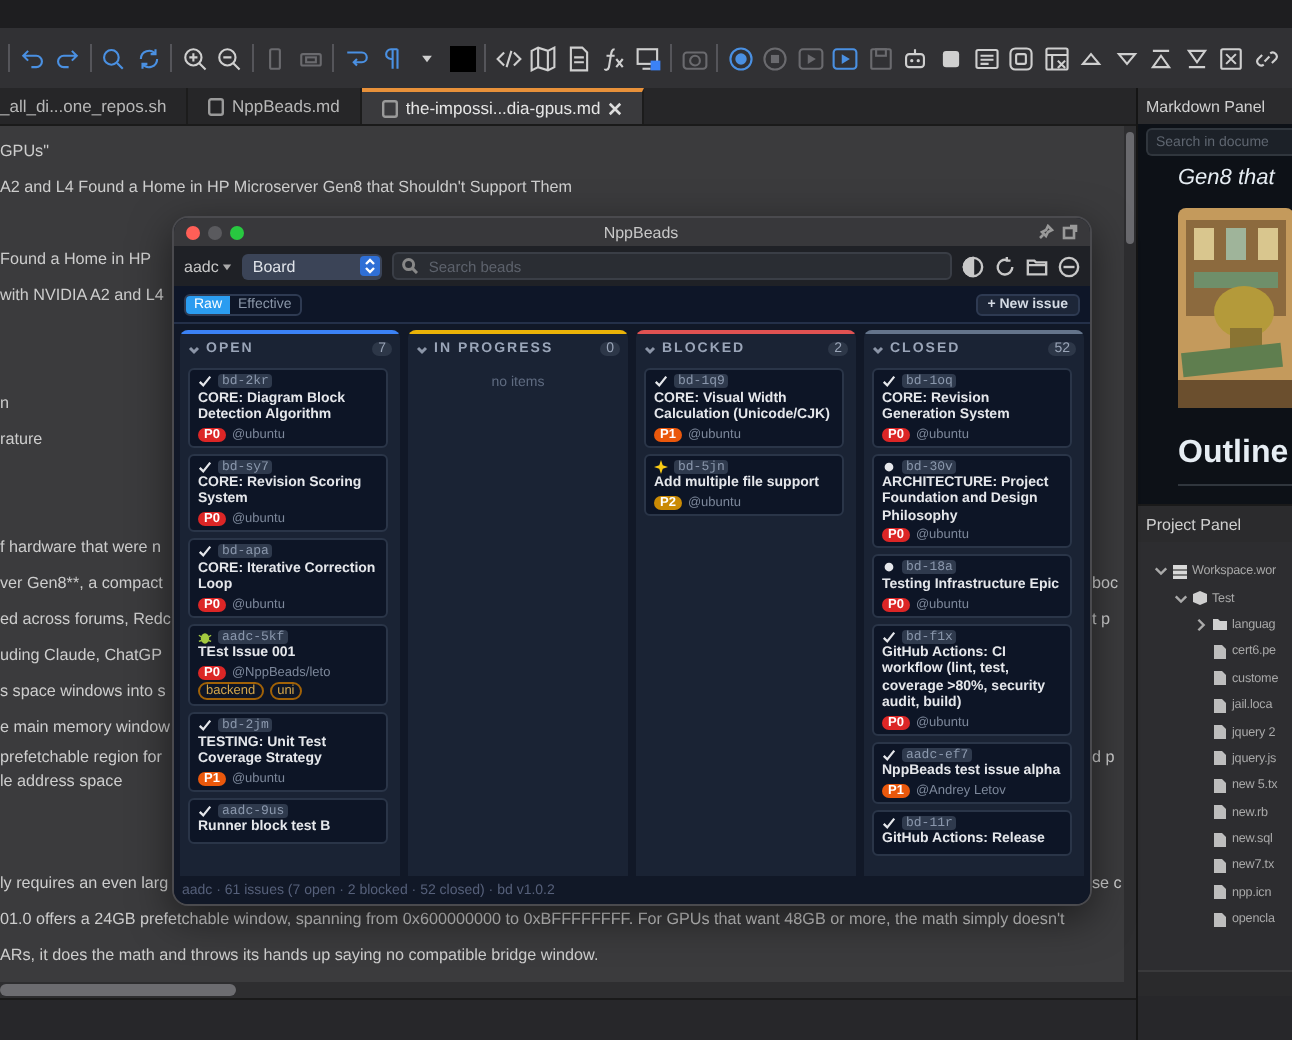 Image resolution: width=1292 pixels, height=1040 pixels. I want to click on text-line: ly requires an even larg, so click(84, 882).